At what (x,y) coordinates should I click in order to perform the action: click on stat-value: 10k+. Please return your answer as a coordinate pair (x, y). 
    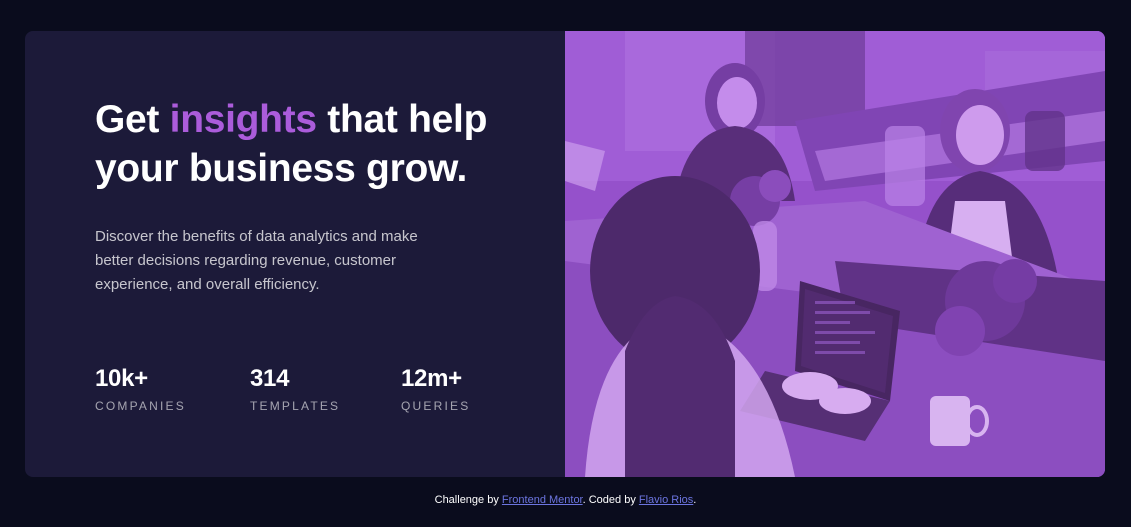
    Looking at the image, I should click on (121, 378).